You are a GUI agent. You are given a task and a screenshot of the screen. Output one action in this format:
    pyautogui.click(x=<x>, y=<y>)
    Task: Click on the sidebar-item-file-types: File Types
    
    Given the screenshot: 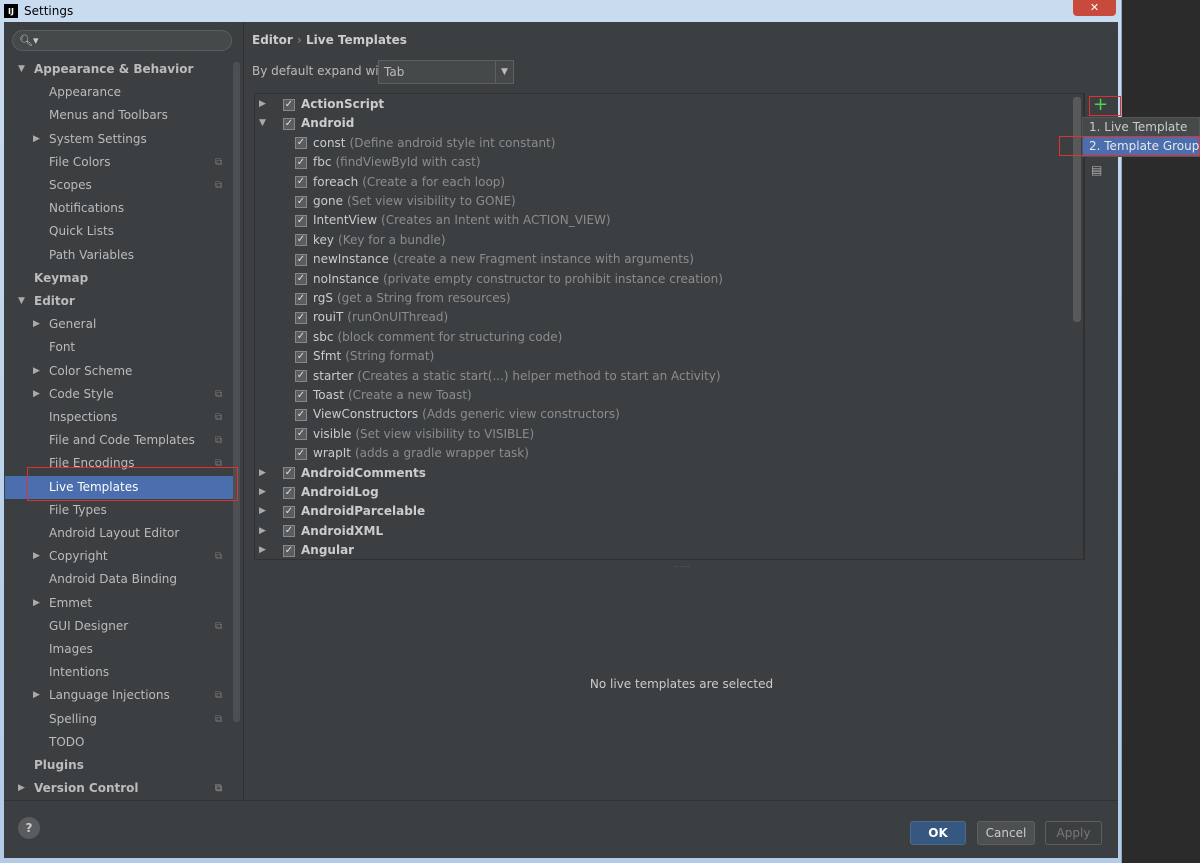 What is the action you would take?
    pyautogui.click(x=122, y=510)
    